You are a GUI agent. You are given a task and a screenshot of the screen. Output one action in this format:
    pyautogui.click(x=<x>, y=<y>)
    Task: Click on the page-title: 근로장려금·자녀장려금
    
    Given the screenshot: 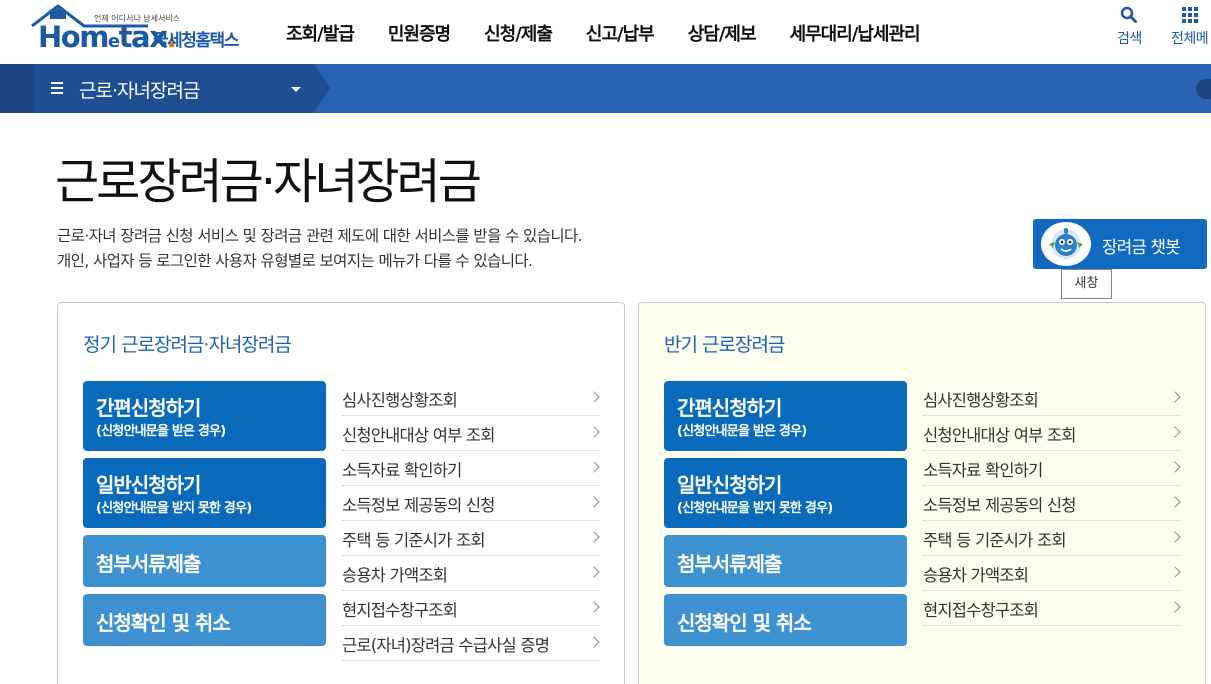 What is the action you would take?
    pyautogui.click(x=268, y=182)
    